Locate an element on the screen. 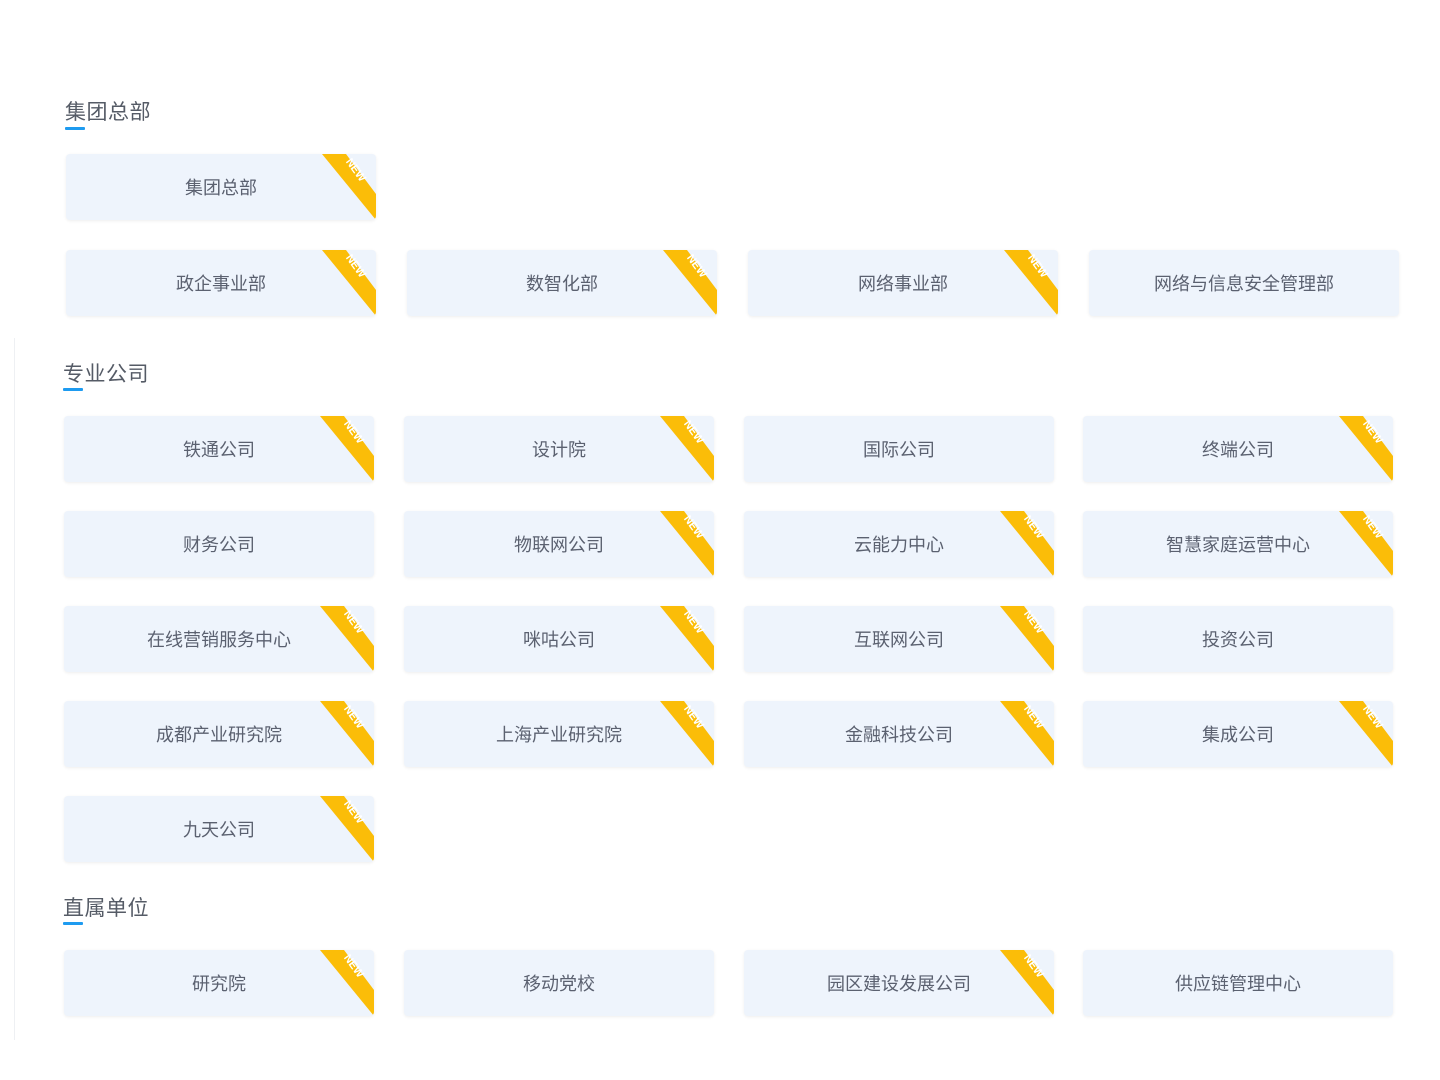 The width and height of the screenshot is (1440, 1080). org-card-label: 移动党校 is located at coordinates (559, 984).